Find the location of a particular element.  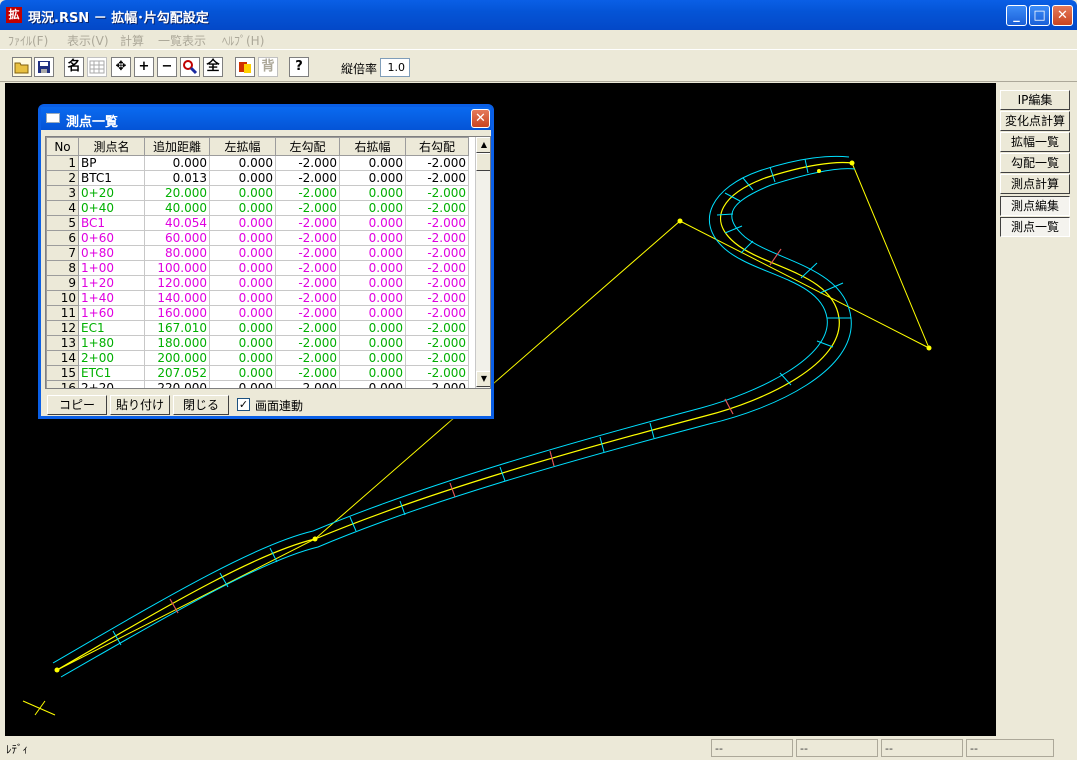

station-calc-button: 測点計算 is located at coordinates (1035, 184).